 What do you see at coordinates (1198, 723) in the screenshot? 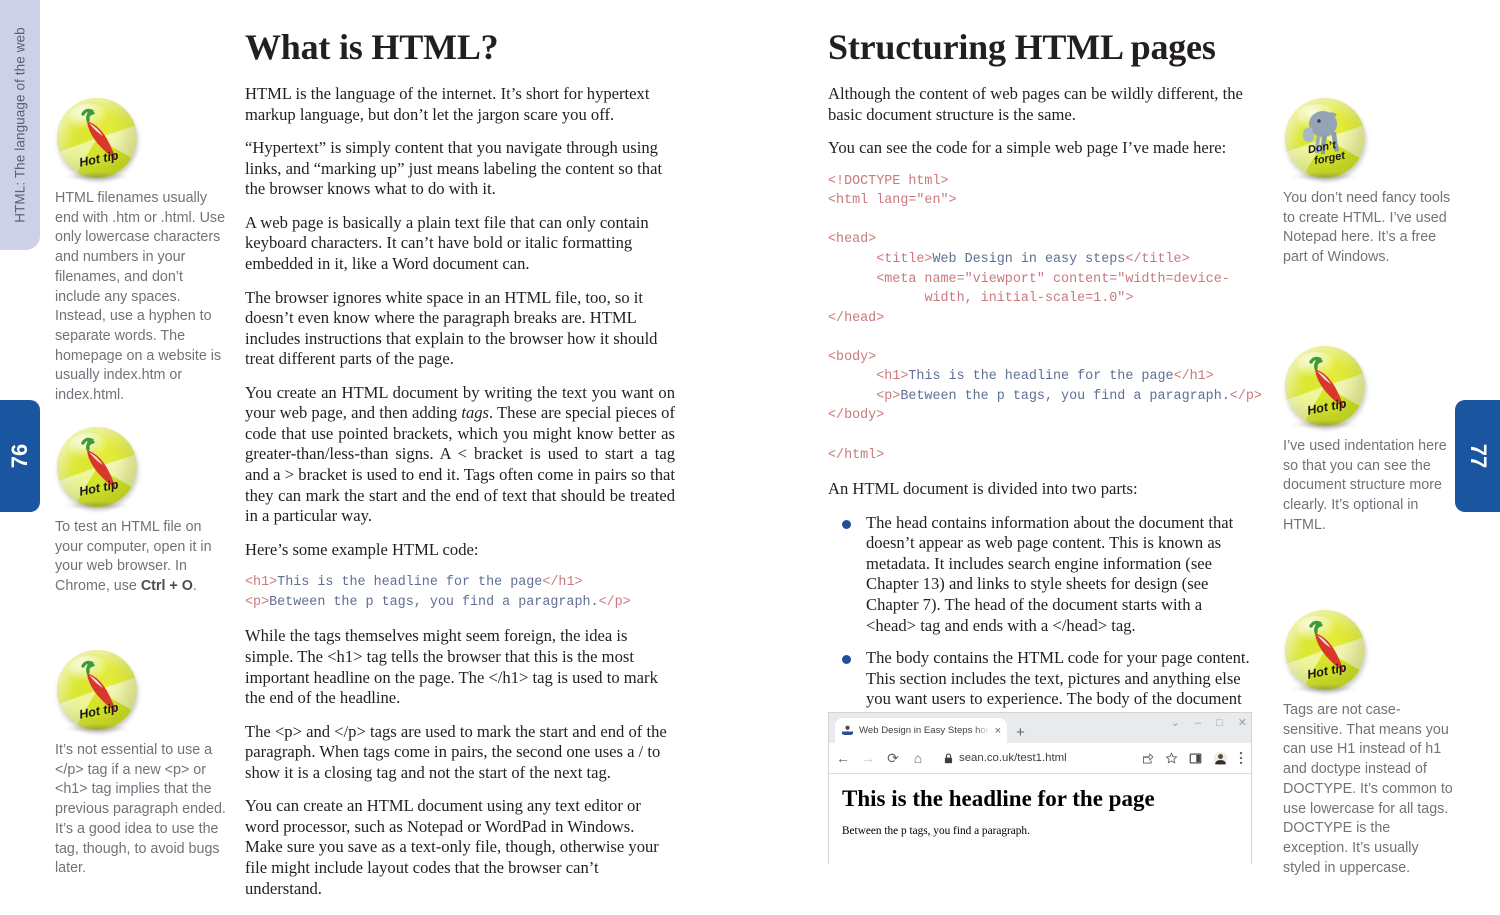
I see `minimize-icon: –` at bounding box center [1198, 723].